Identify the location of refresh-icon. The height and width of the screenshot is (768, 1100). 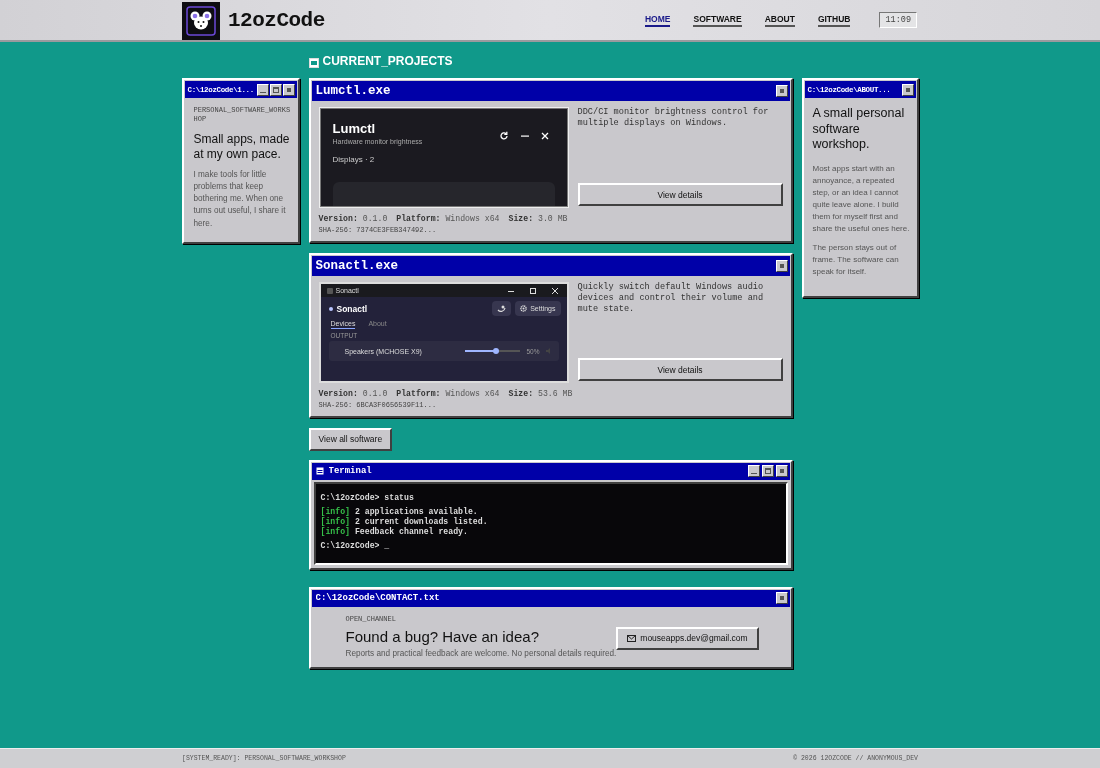
(503, 136).